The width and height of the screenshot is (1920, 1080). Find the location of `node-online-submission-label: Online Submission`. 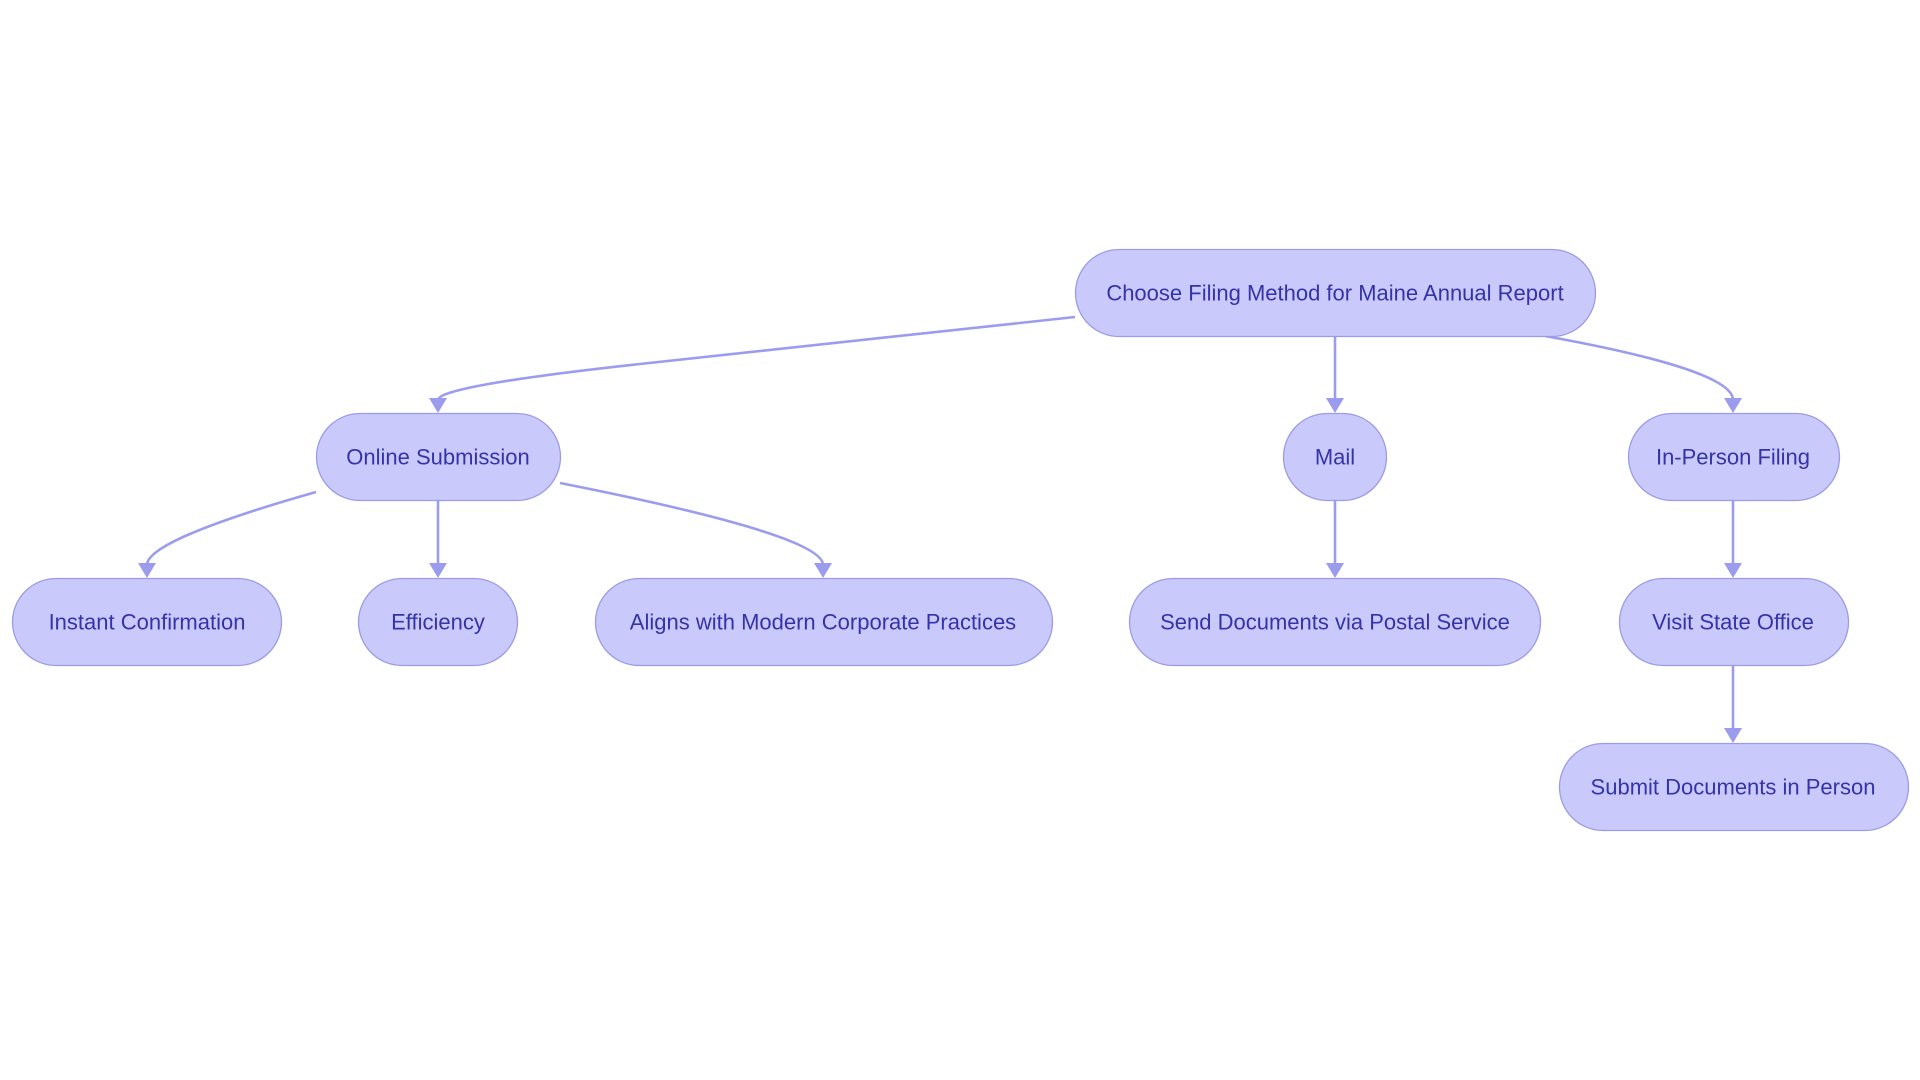

node-online-submission-label: Online Submission is located at coordinates (437, 457).